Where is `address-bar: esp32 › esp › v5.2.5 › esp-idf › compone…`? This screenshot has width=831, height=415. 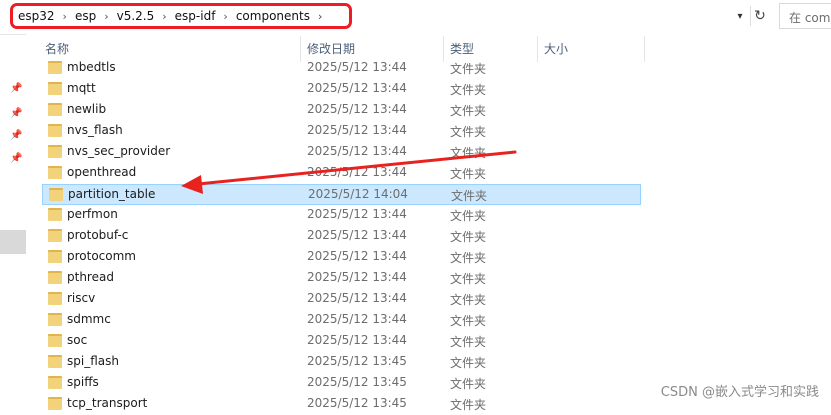 address-bar: esp32 › esp › v5.2.5 › esp-idf › compone… is located at coordinates (415, 17).